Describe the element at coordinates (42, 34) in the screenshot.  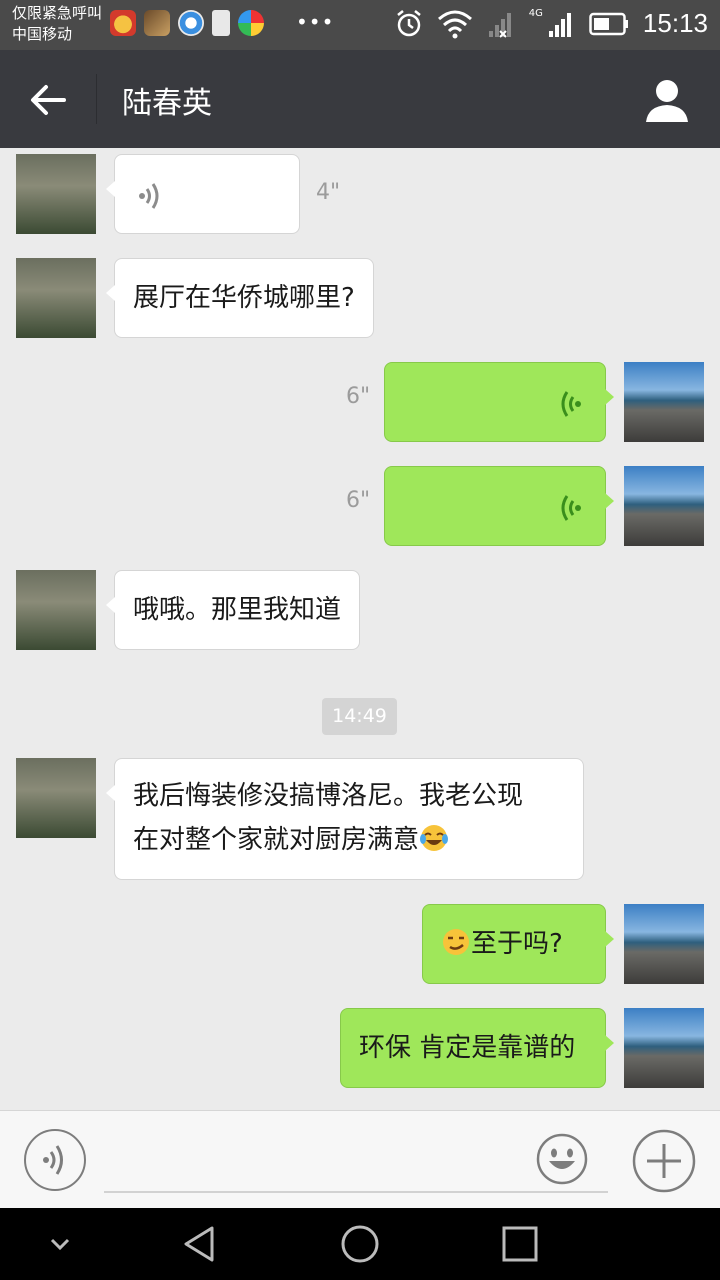
I see `carrier-line-2: 中国移动` at that location.